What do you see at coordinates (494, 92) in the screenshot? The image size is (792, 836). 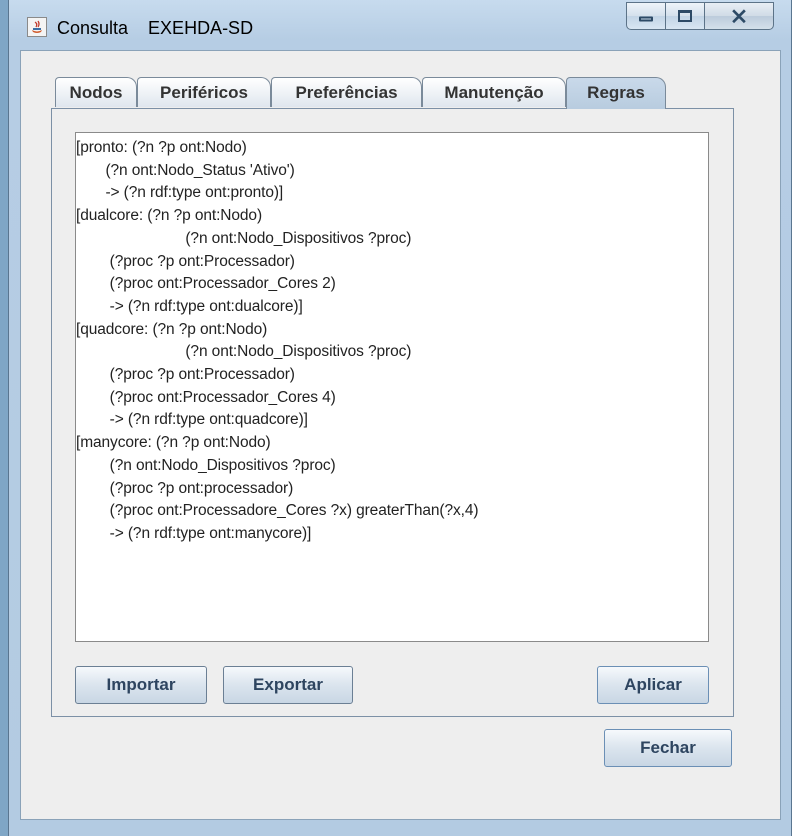 I see `tab-manutencao: Manutenção` at bounding box center [494, 92].